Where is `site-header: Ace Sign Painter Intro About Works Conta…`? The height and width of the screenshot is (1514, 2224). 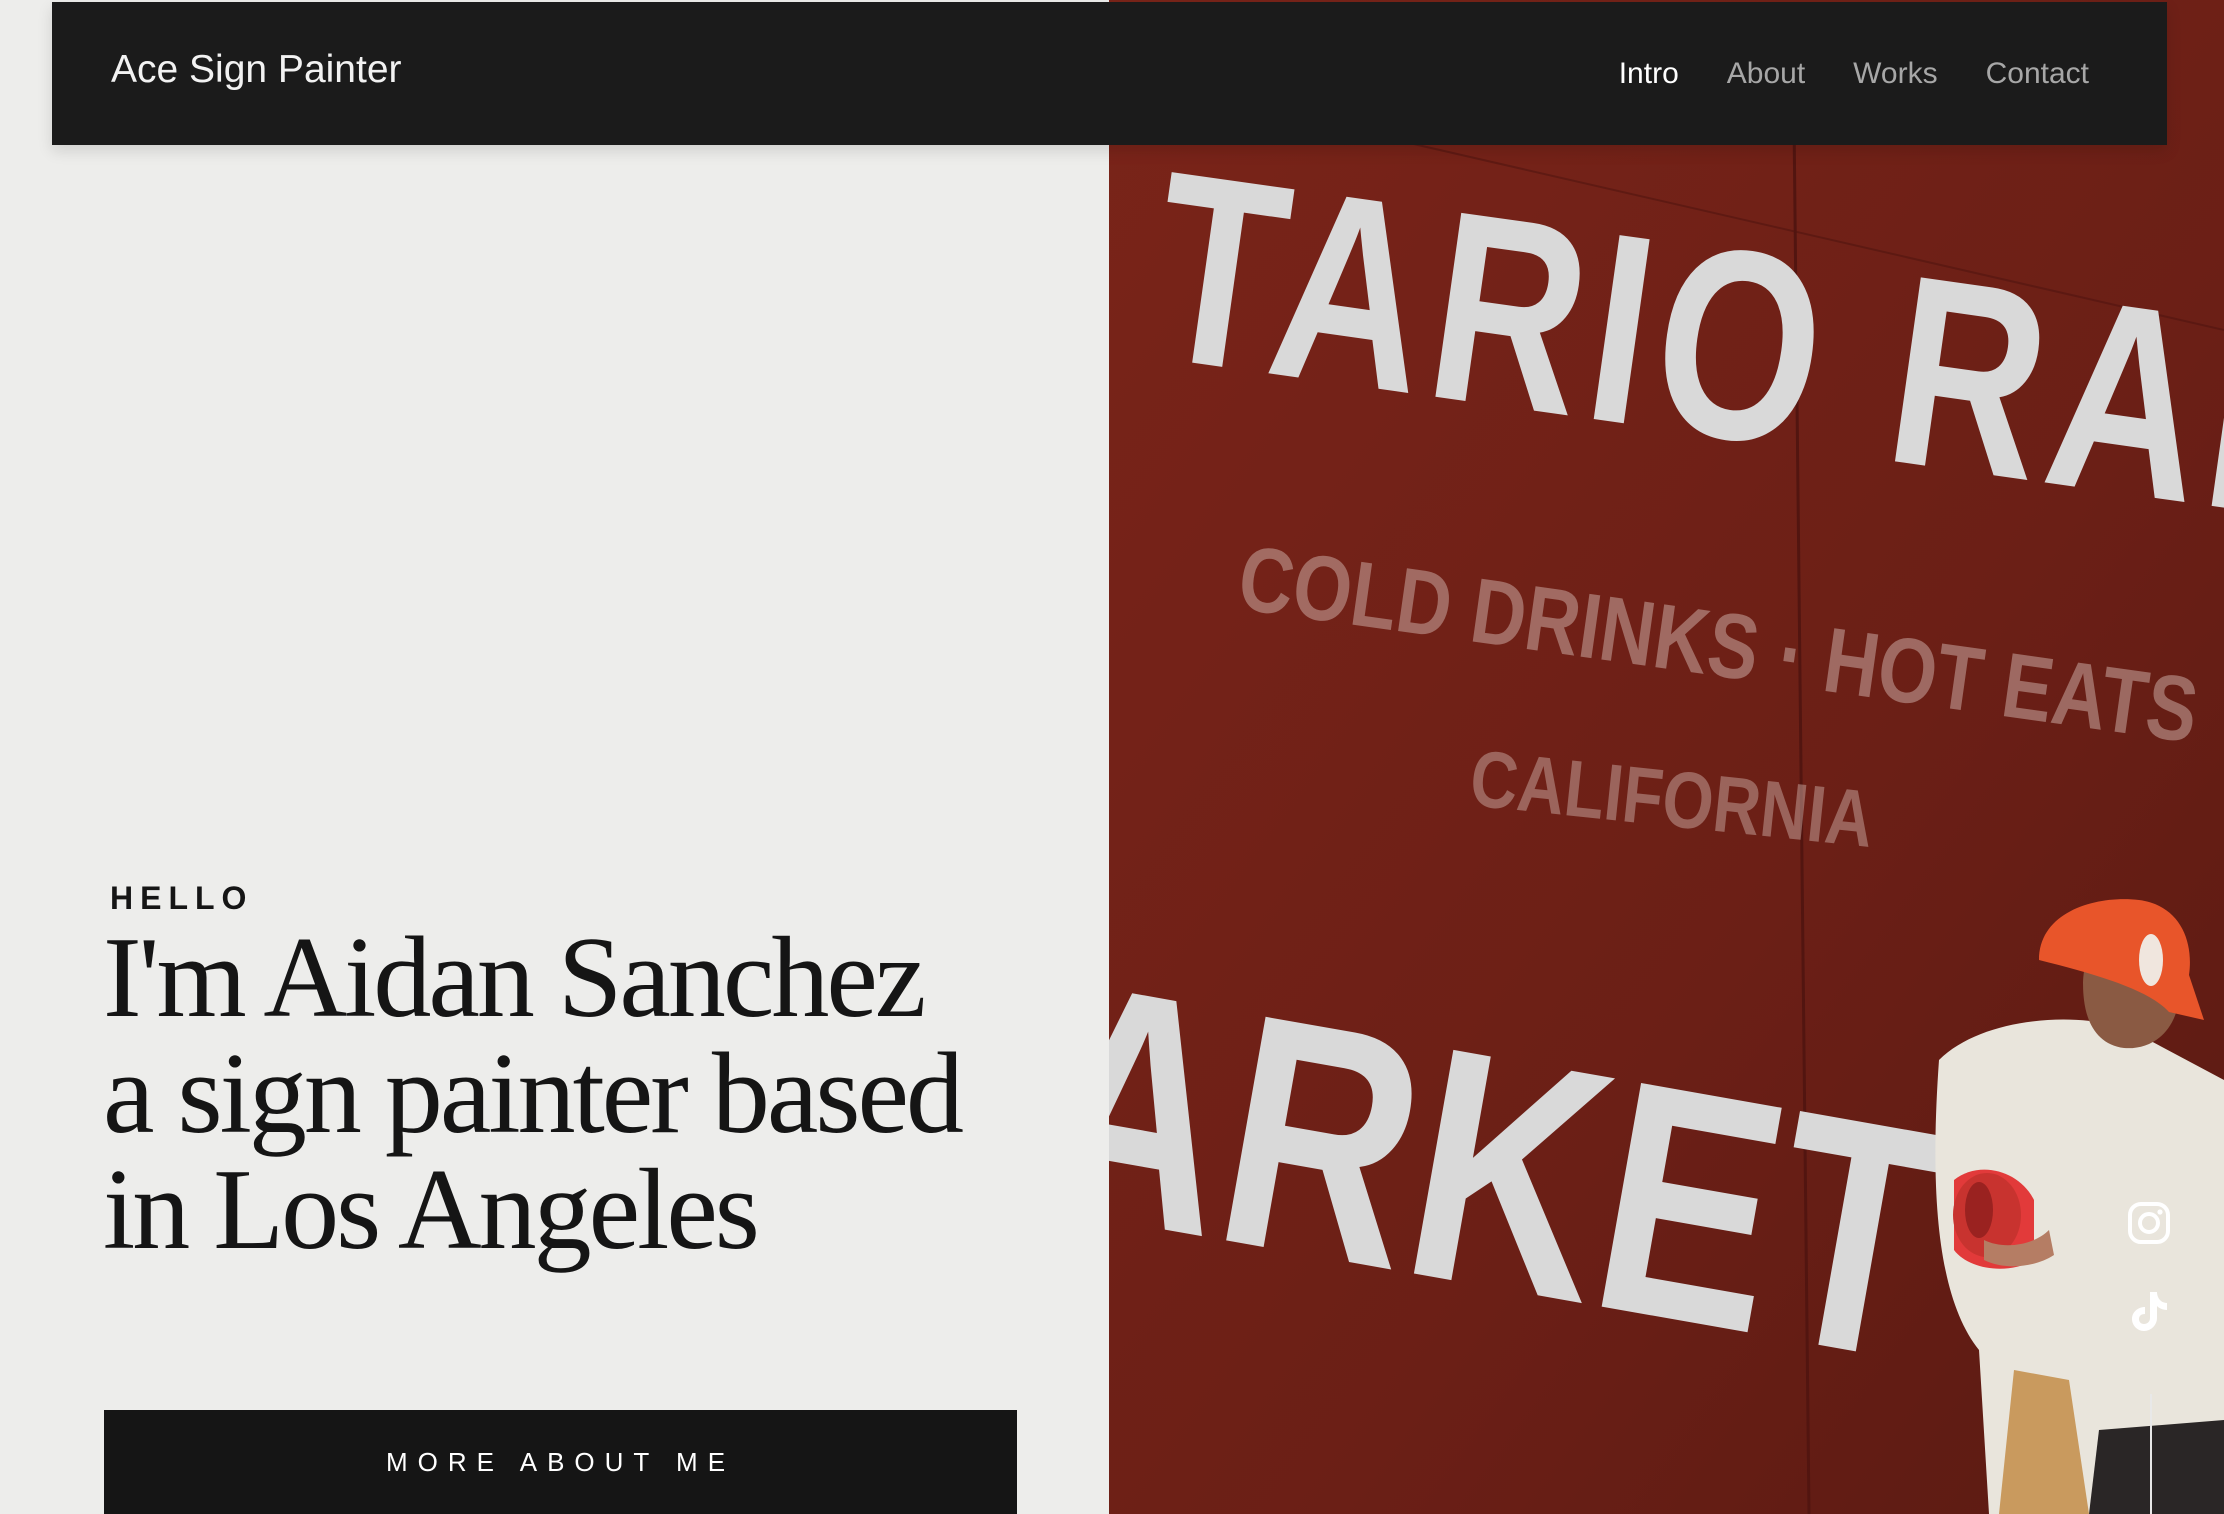 site-header: Ace Sign Painter Intro About Works Conta… is located at coordinates (1109, 73).